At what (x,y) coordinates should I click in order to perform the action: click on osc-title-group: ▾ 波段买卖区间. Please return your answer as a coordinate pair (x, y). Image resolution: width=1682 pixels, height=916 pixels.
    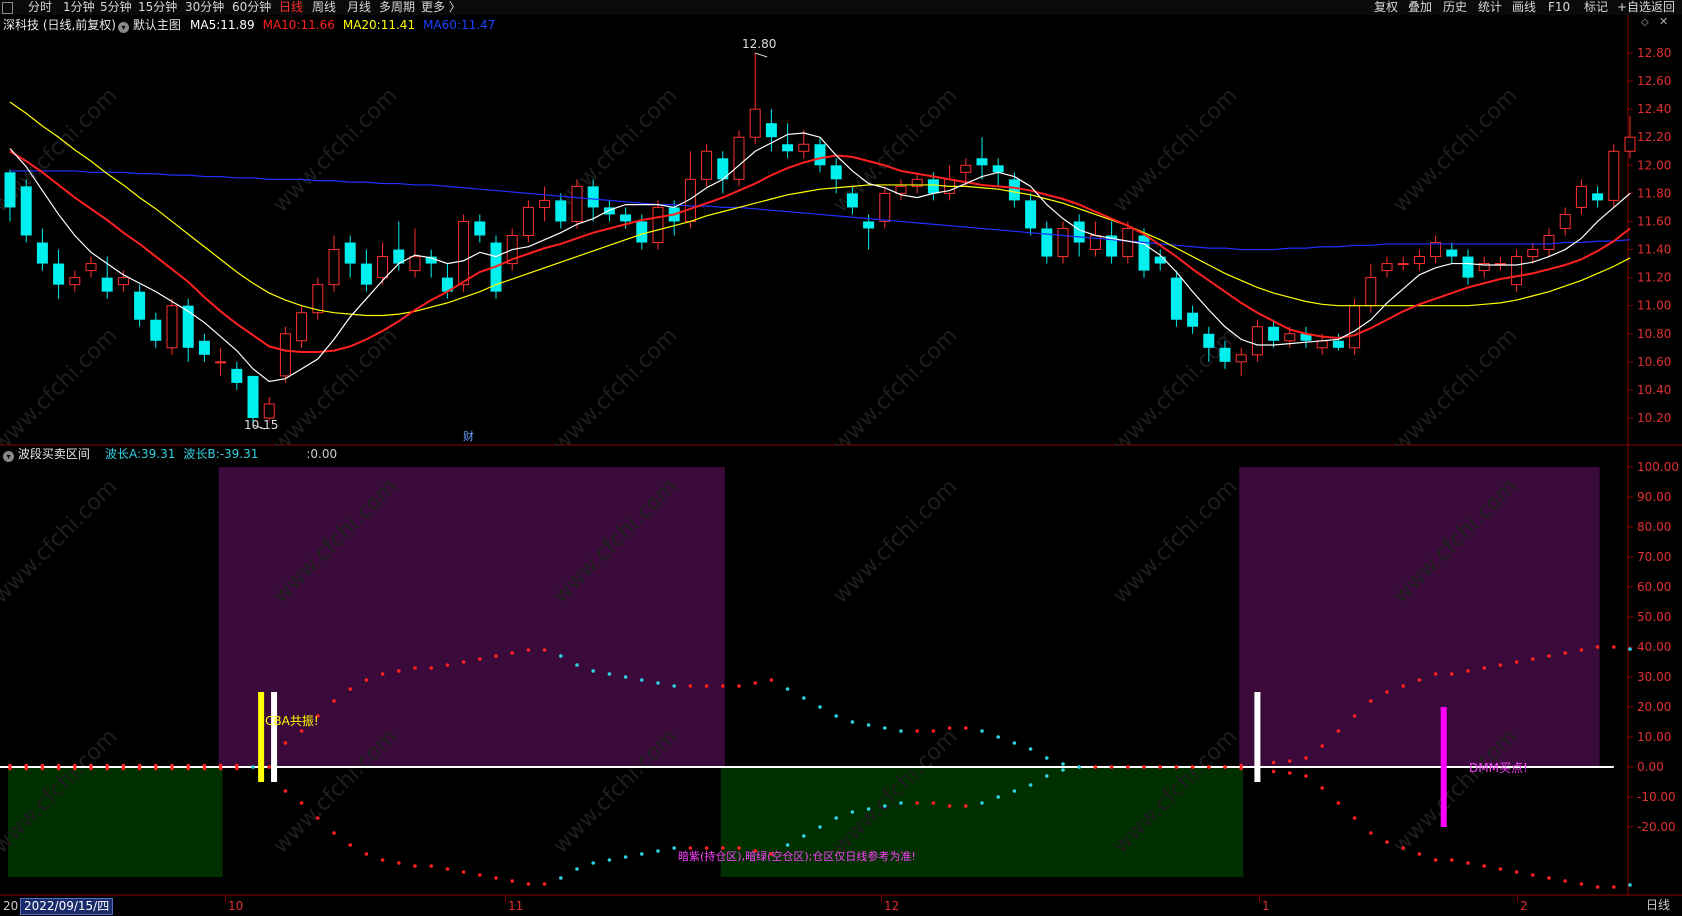
    Looking at the image, I should click on (46, 454).